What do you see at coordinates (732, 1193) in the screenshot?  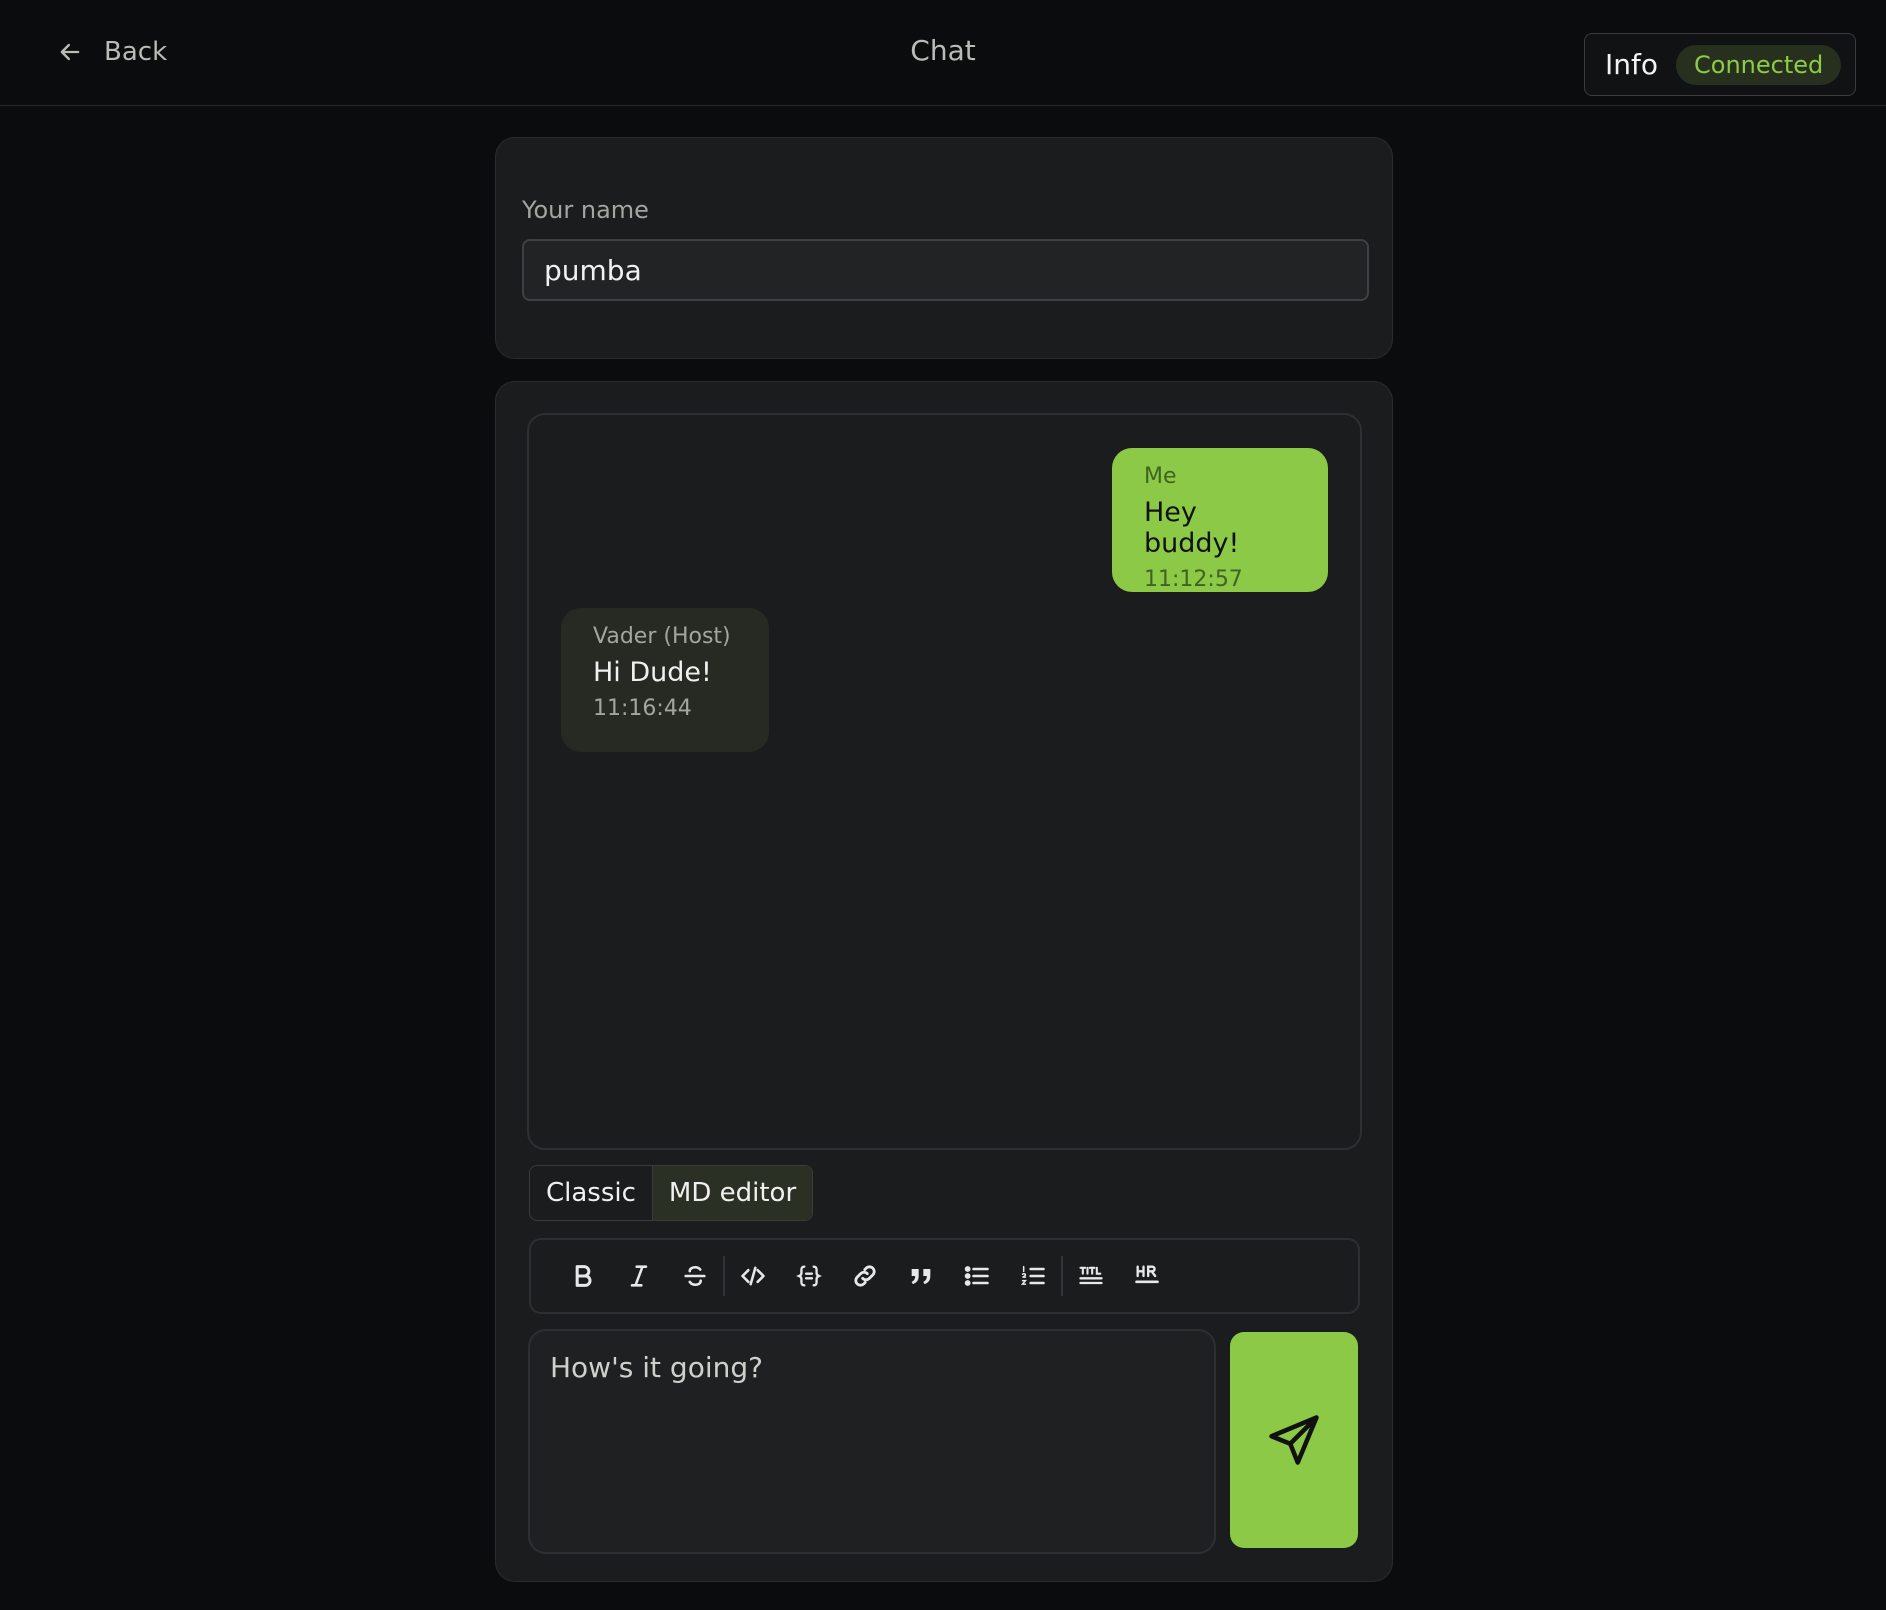 I see `tab-md-editor: MD editor` at bounding box center [732, 1193].